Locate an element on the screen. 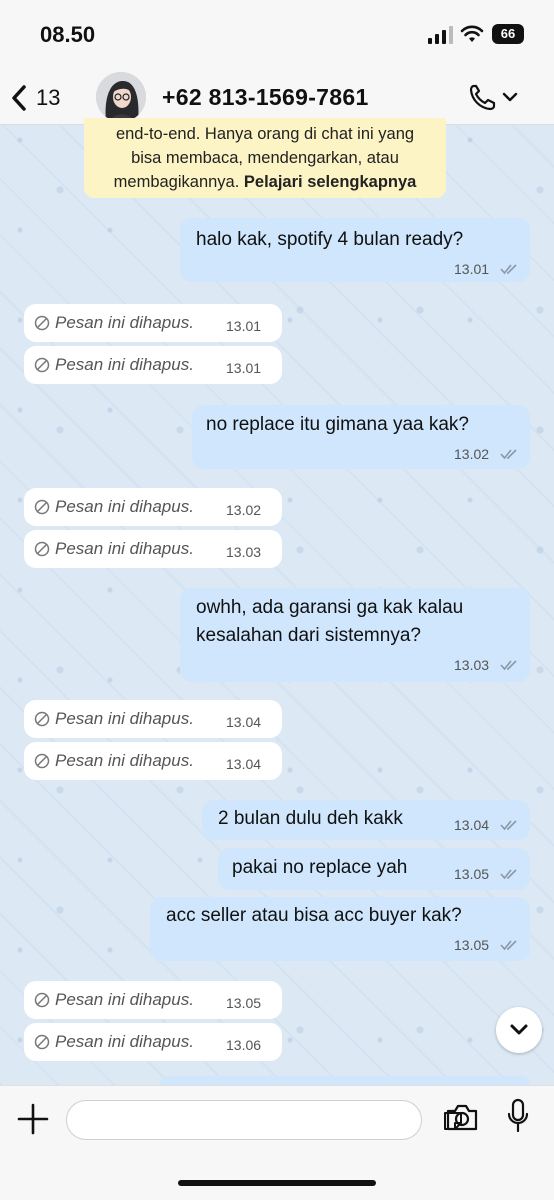 The image size is (554, 1200). back-button: 13 is located at coordinates (45, 98).